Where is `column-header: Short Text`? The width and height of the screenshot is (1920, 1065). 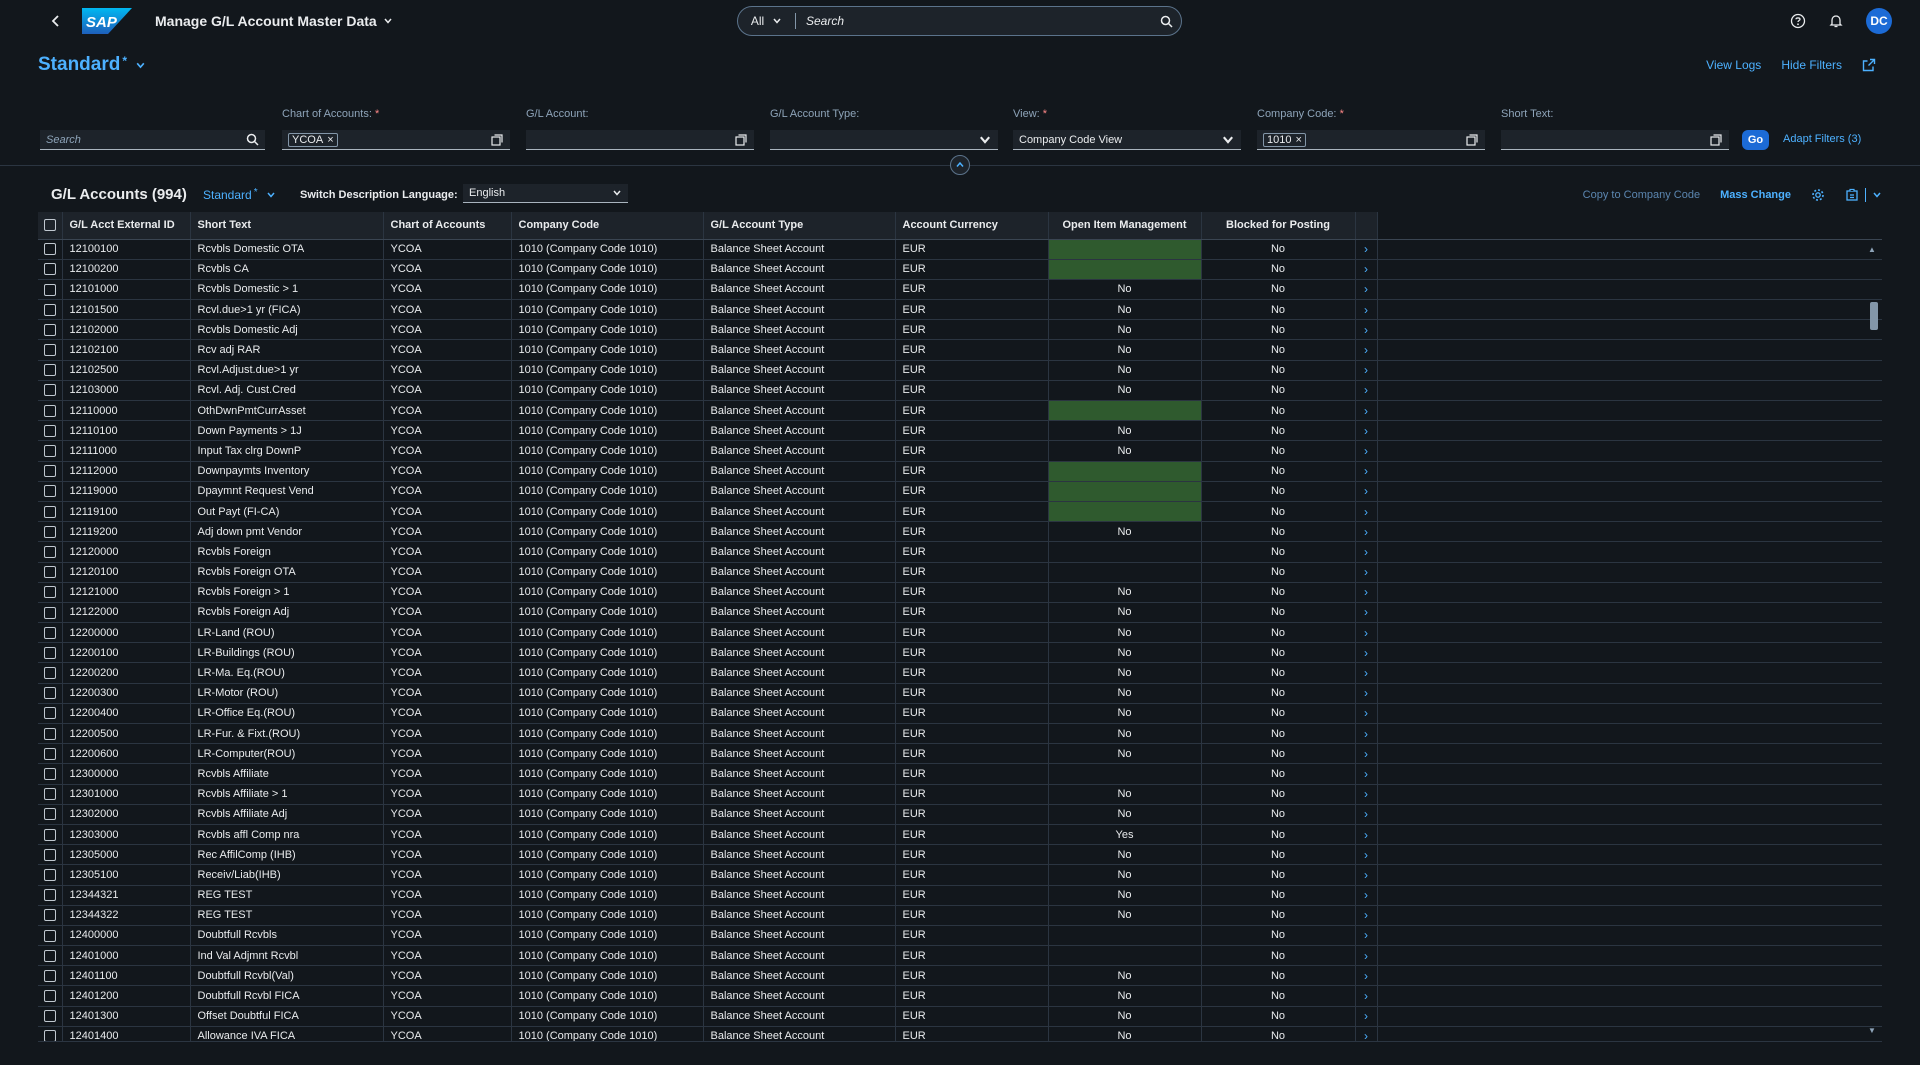
column-header: Short Text is located at coordinates (287, 226).